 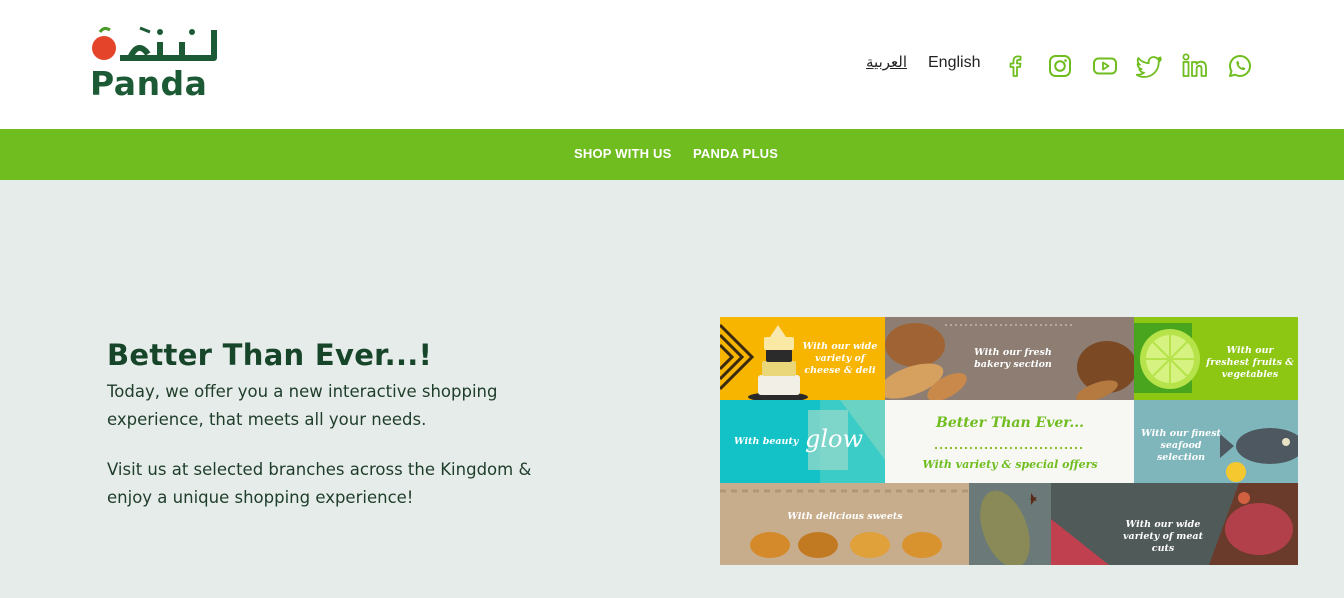 I want to click on sweets-caption: With delicious sweets, so click(x=845, y=516).